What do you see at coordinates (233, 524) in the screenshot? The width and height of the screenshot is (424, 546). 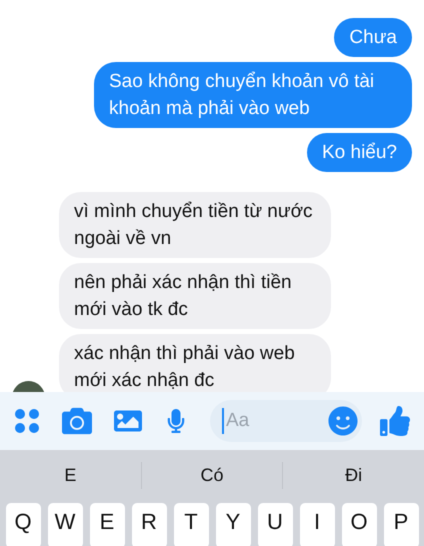 I see `keyboard-key: Y` at bounding box center [233, 524].